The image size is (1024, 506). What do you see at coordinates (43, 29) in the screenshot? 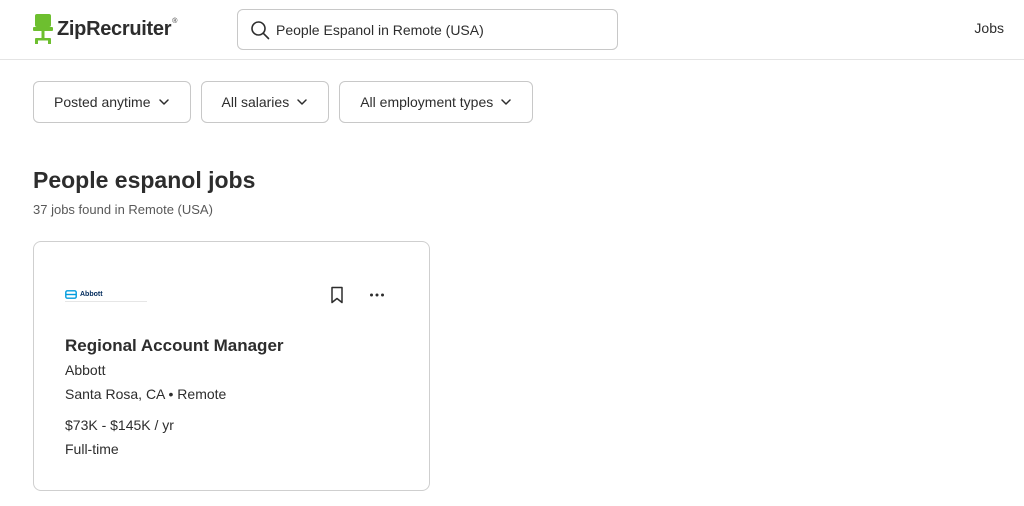
I see `chair-logo-icon` at bounding box center [43, 29].